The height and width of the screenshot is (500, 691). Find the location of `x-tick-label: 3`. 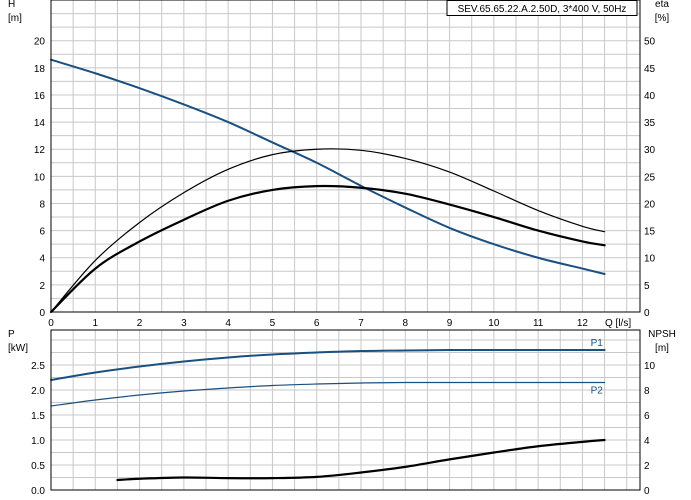

x-tick-label: 3 is located at coordinates (184, 323).